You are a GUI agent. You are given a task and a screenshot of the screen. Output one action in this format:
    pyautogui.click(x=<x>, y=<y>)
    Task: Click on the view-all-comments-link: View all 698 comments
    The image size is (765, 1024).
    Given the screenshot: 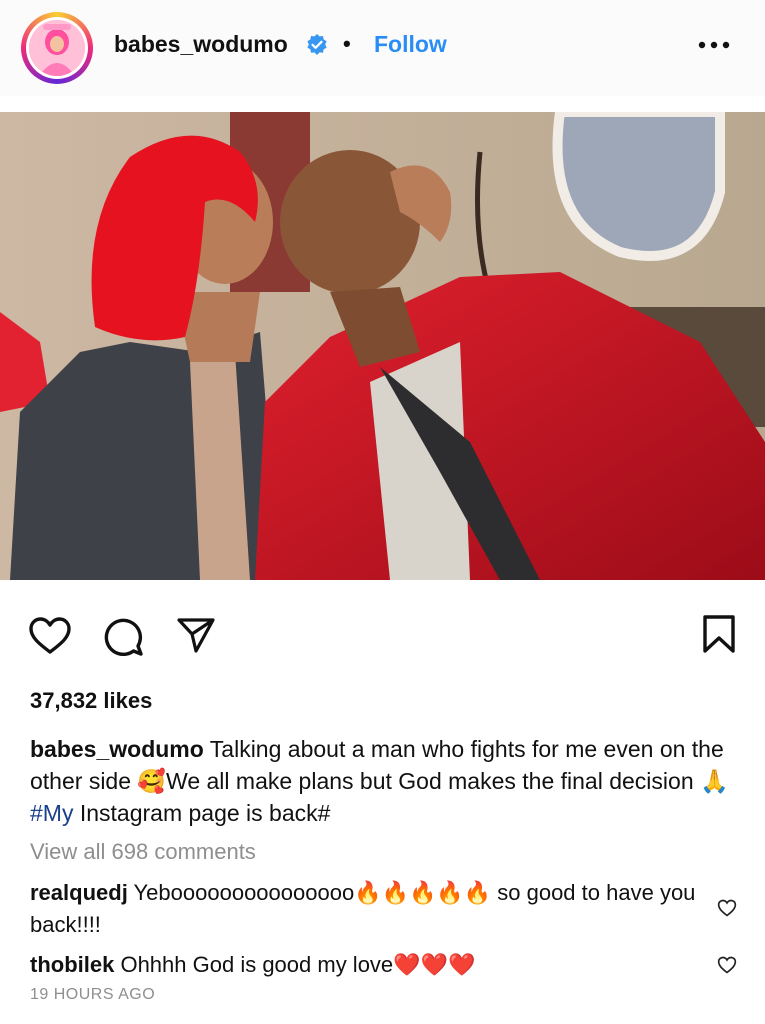 What is the action you would take?
    pyautogui.click(x=143, y=852)
    